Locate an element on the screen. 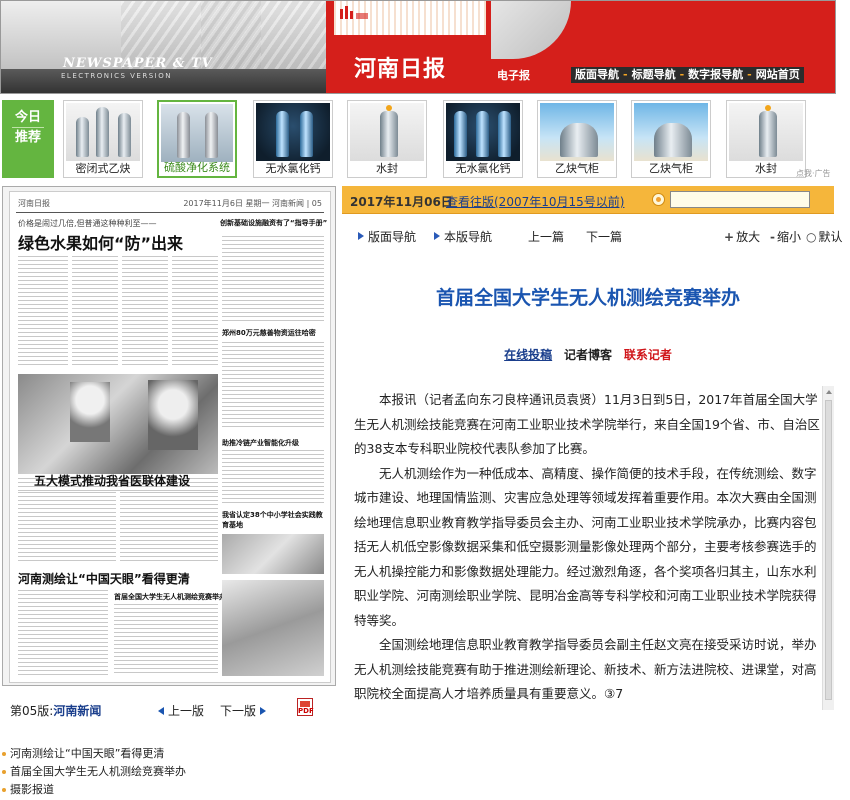 The image size is (850, 800). article-meta-links: 在线投稿 记者博客 联系记者 is located at coordinates (588, 354).